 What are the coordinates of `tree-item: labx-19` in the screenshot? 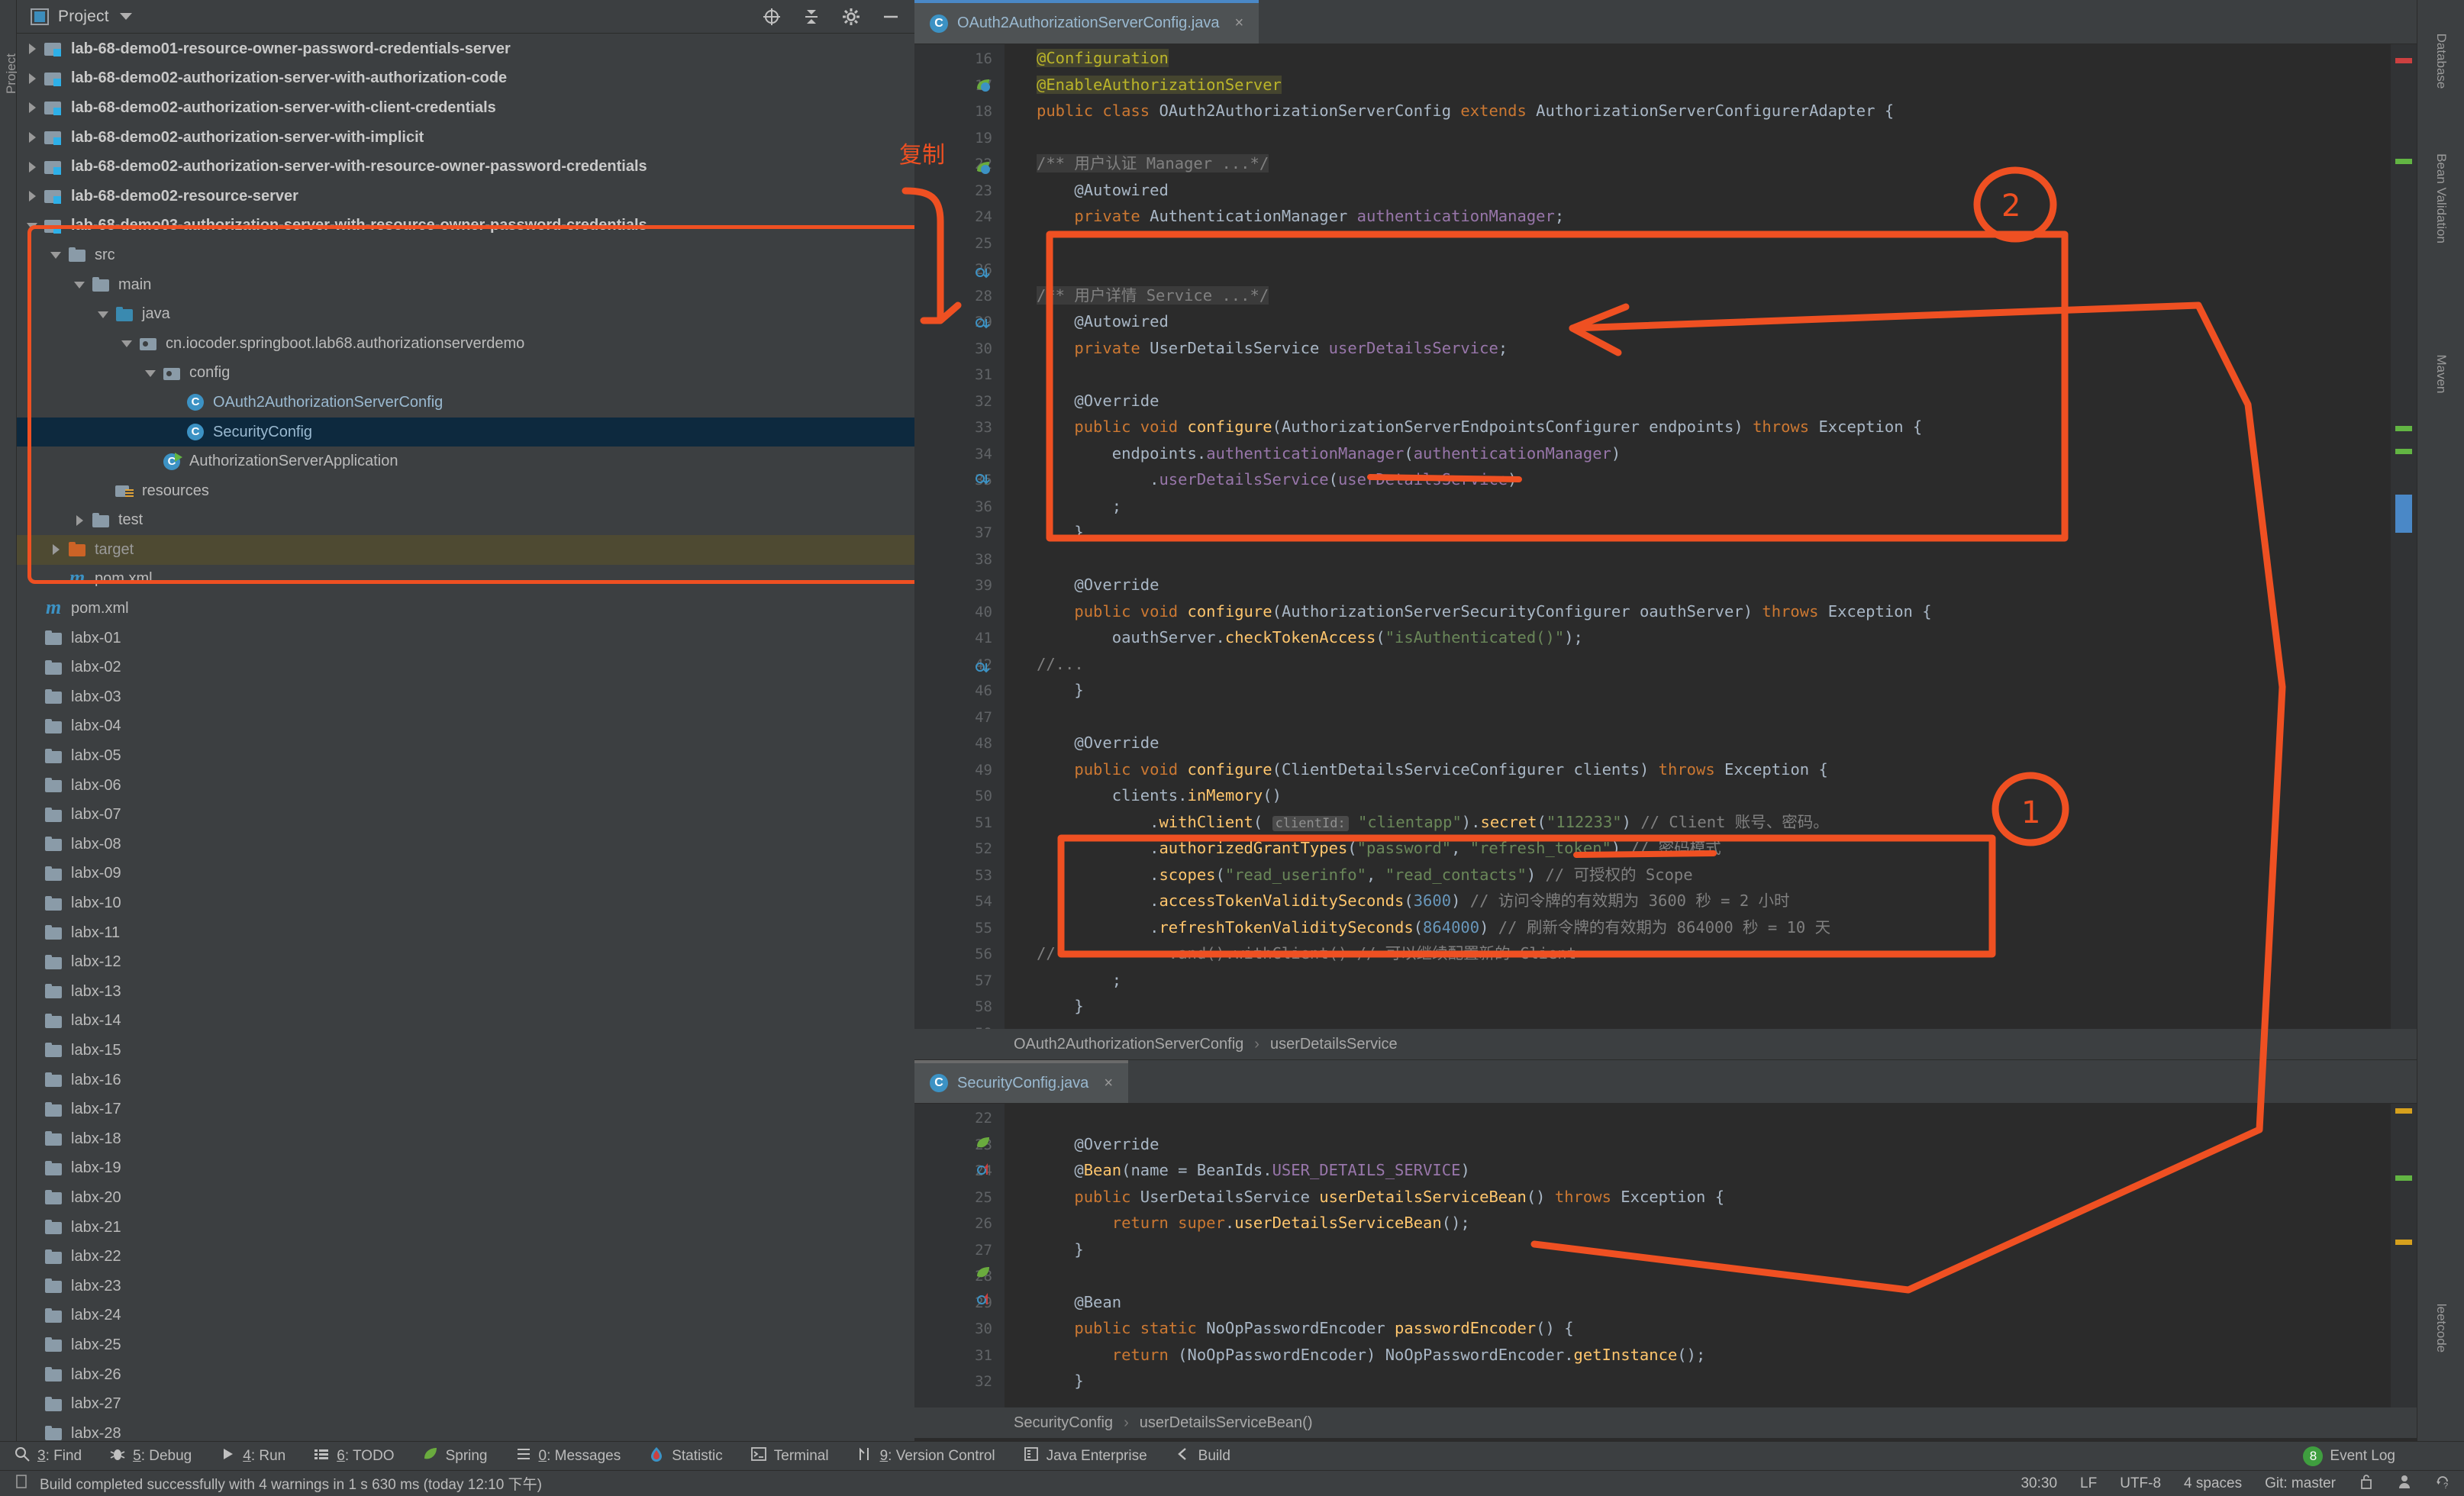 It's located at (466, 1169).